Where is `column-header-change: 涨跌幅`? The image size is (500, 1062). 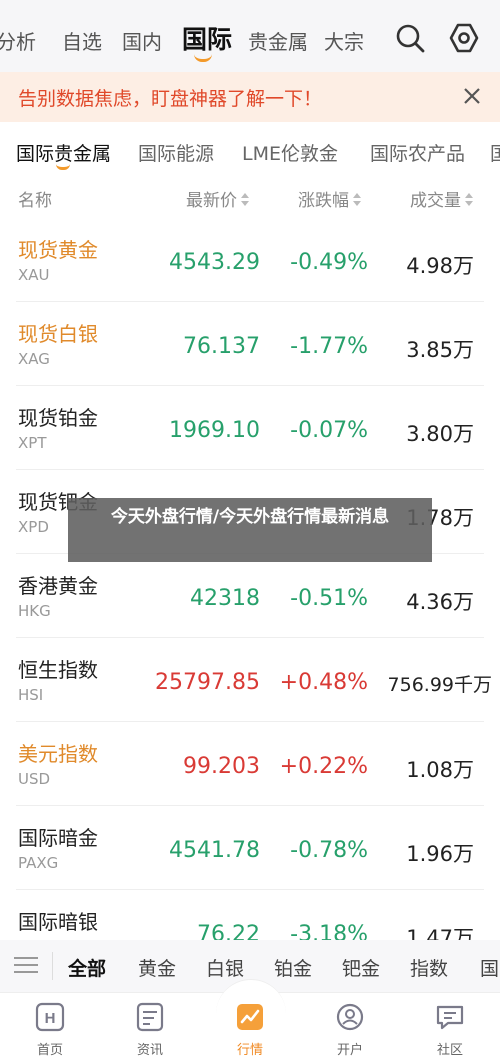
column-header-change: 涨跌幅 is located at coordinates (329, 198).